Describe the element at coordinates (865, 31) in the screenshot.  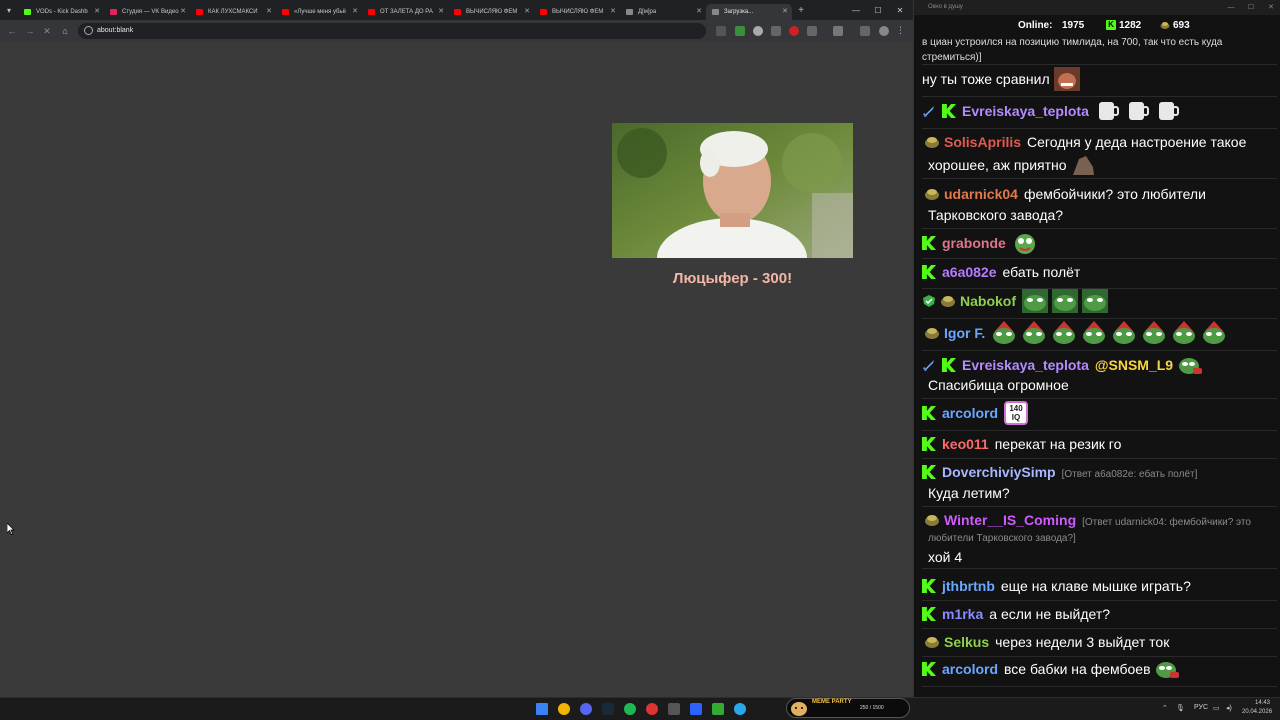
I see `reading-list-icon` at that location.